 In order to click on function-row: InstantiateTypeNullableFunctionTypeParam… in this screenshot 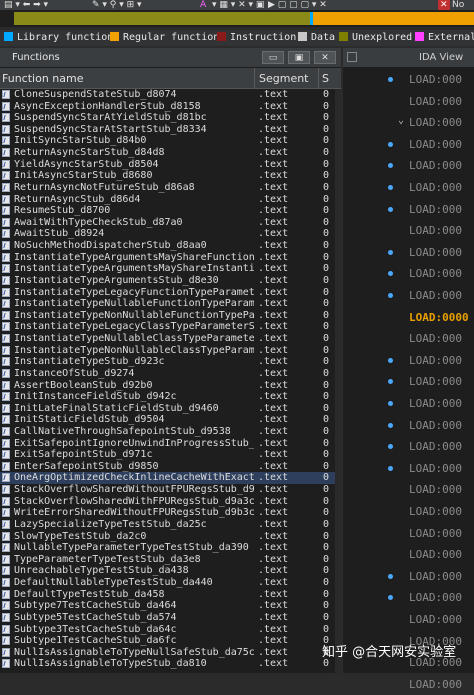, I will do `click(170, 304)`.